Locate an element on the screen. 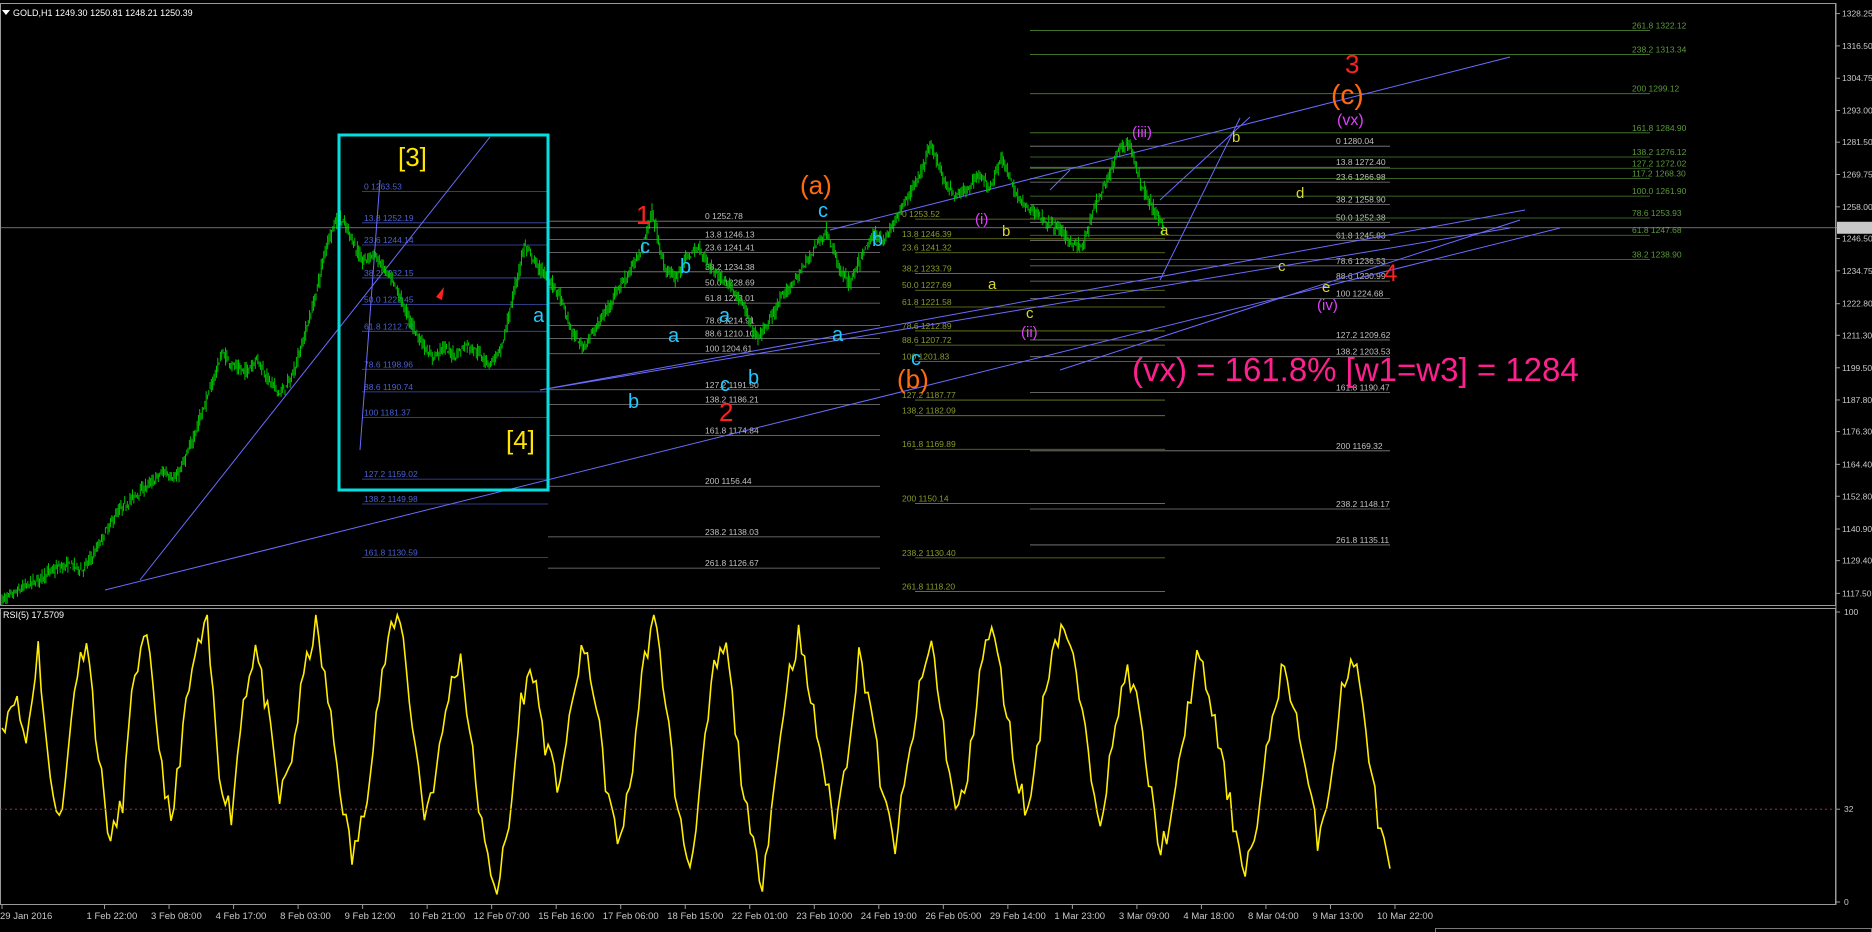 This screenshot has height=932, width=1872. time-tick-label: 1 Mar 23:00 is located at coordinates (1079, 916).